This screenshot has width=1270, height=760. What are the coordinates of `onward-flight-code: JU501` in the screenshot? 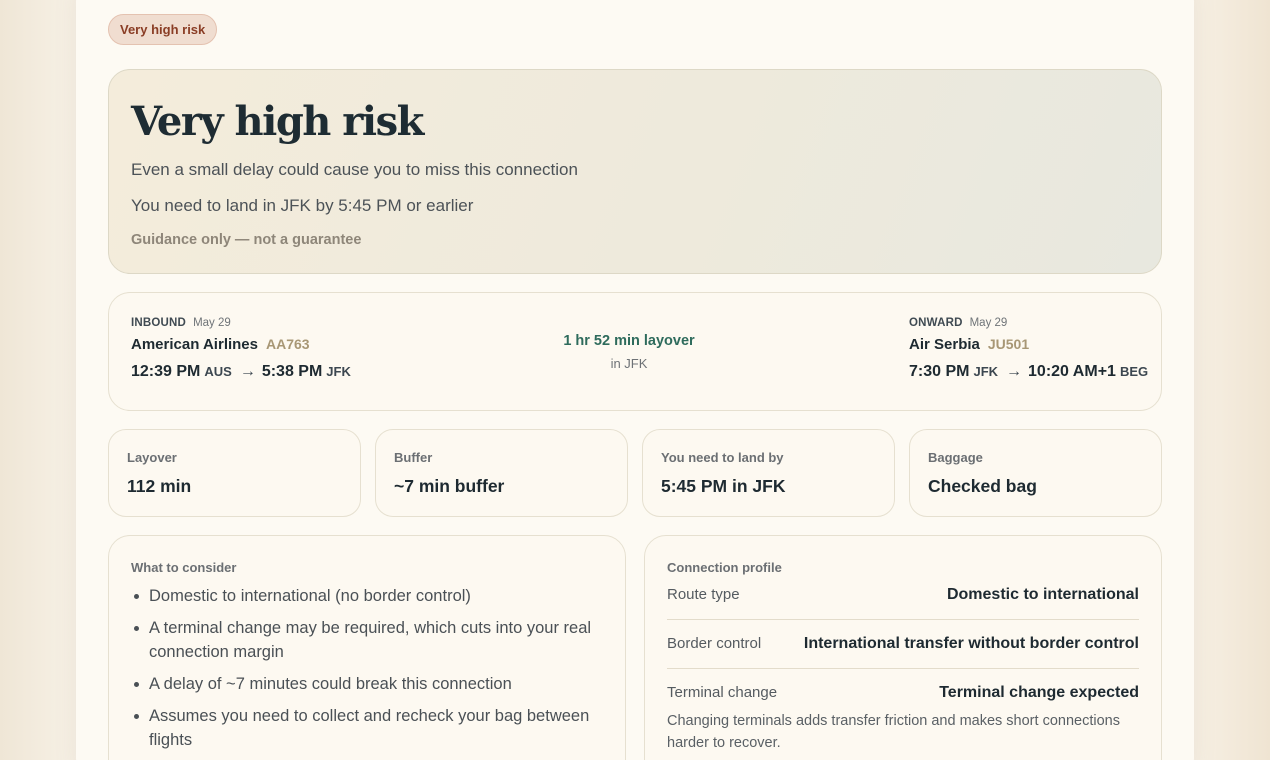 It's located at (1008, 344).